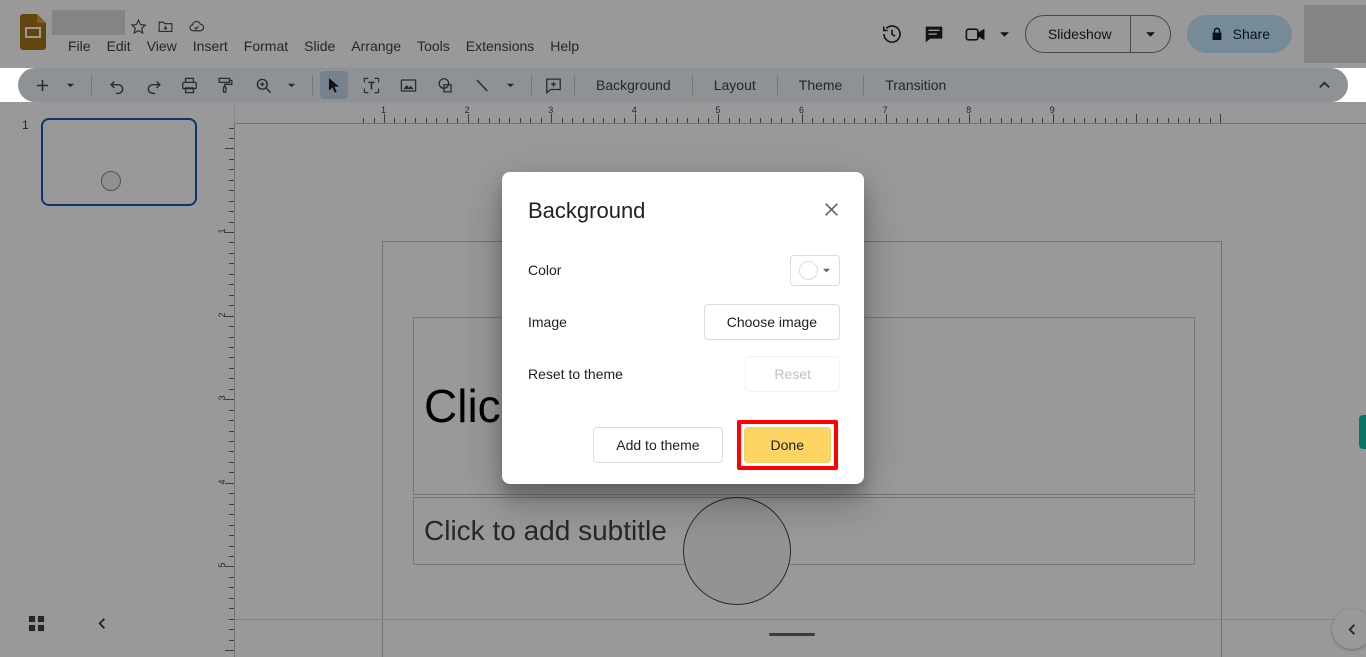  I want to click on menu-item-file: File, so click(79, 46).